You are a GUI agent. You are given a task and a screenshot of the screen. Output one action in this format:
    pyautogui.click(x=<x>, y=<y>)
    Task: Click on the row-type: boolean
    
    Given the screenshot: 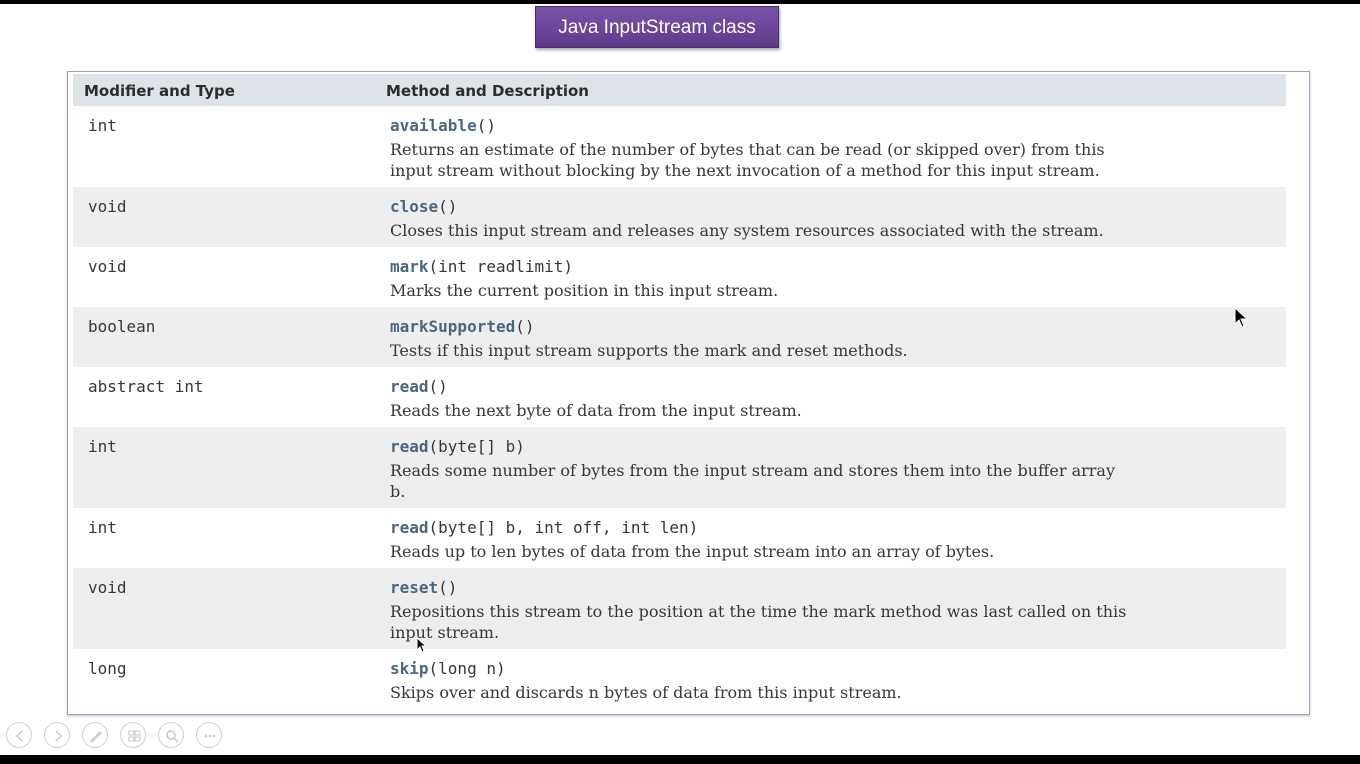 What is the action you would take?
    pyautogui.click(x=122, y=326)
    